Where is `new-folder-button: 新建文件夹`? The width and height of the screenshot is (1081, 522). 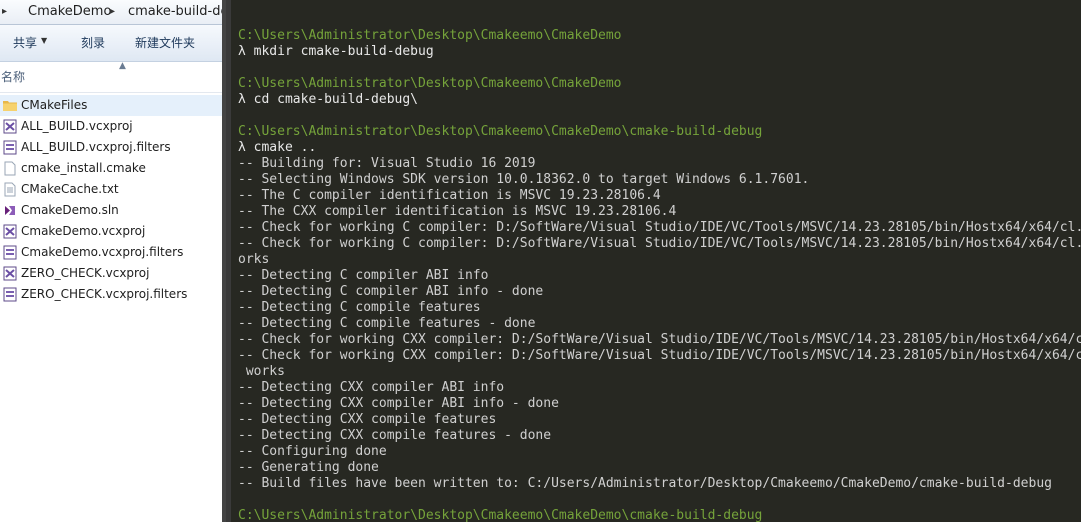 new-folder-button: 新建文件夹 is located at coordinates (165, 43).